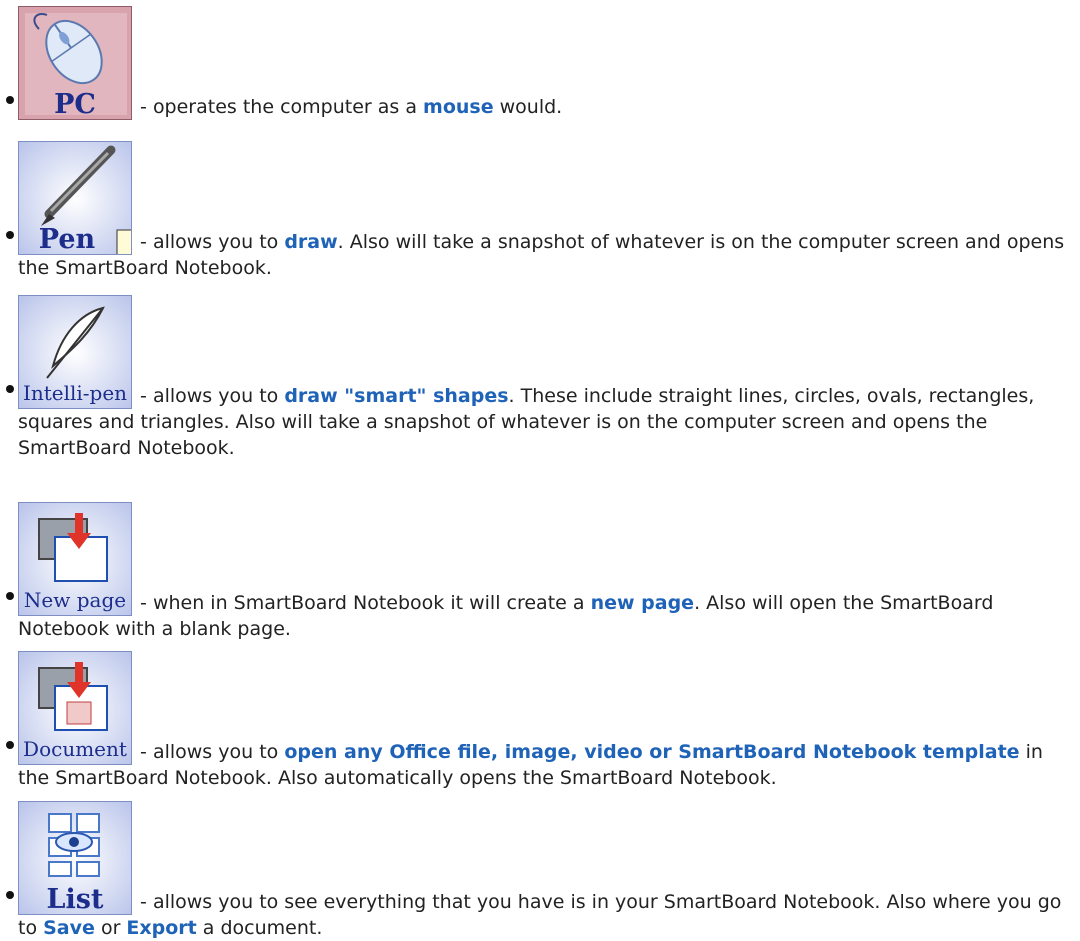  I want to click on keyword-link: draw, so click(310, 242).